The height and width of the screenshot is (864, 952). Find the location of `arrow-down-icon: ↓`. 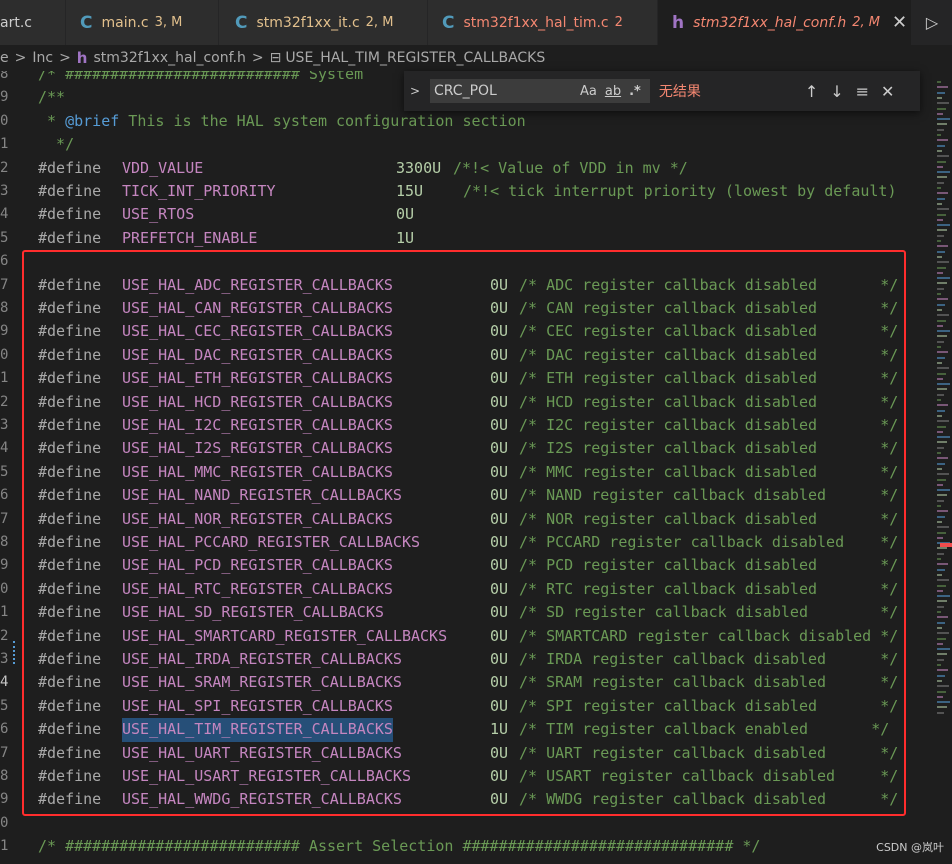

arrow-down-icon: ↓ is located at coordinates (836, 91).